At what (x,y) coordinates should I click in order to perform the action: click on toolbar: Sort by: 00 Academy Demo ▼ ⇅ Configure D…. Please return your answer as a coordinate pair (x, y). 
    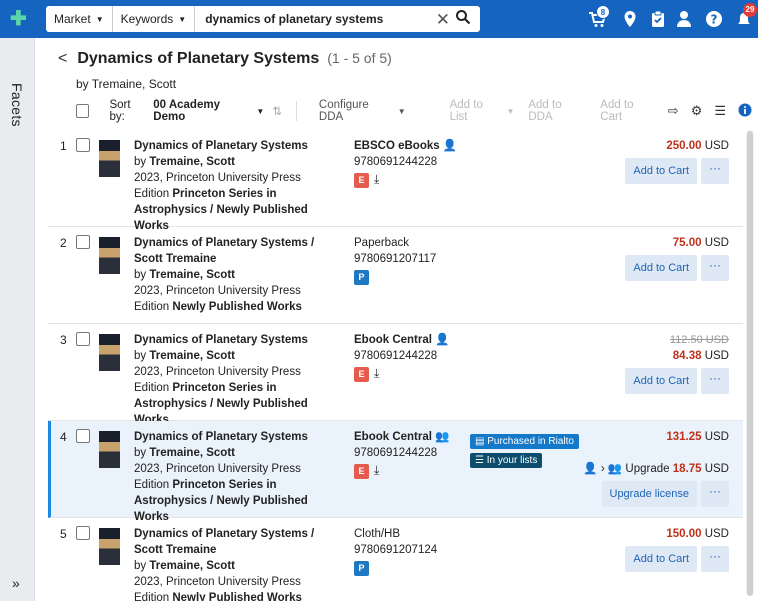
    Looking at the image, I should click on (414, 111).